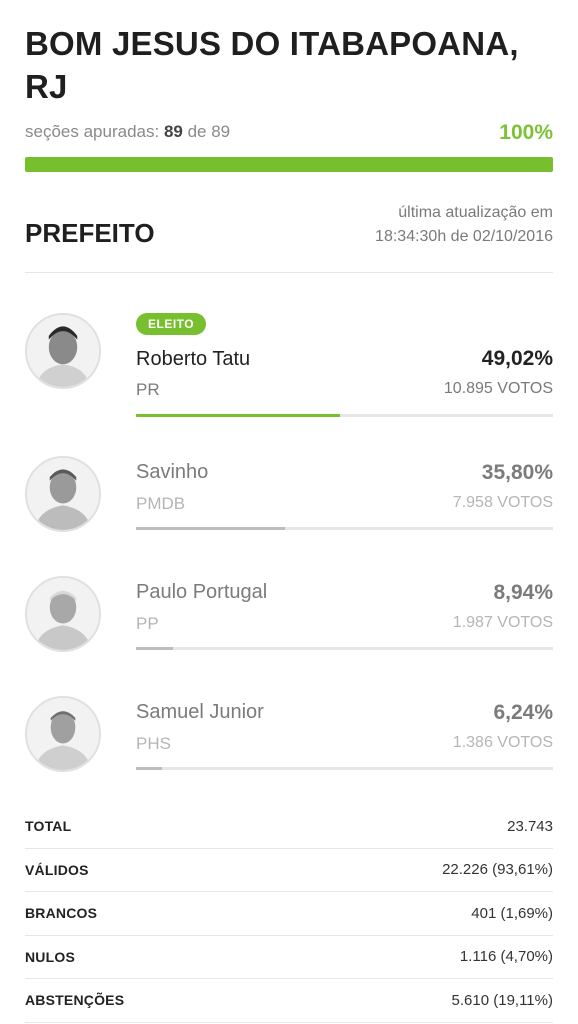  What do you see at coordinates (289, 957) in the screenshot?
I see `totals-row-null: NULOS 1.116 (4,70%)` at bounding box center [289, 957].